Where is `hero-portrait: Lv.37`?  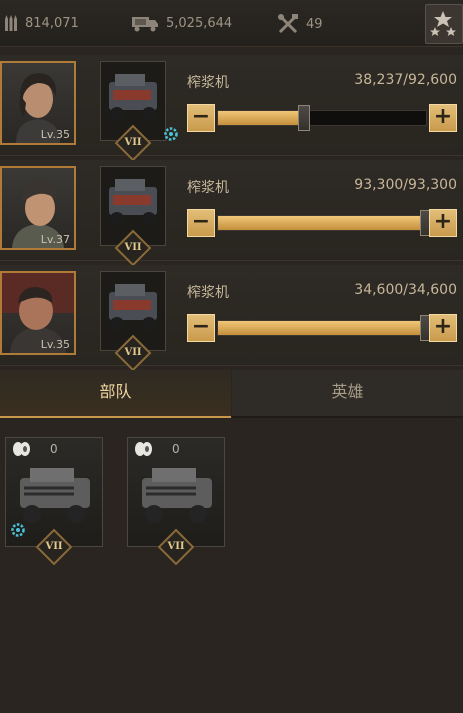
hero-portrait: Lv.37 is located at coordinates (38, 208).